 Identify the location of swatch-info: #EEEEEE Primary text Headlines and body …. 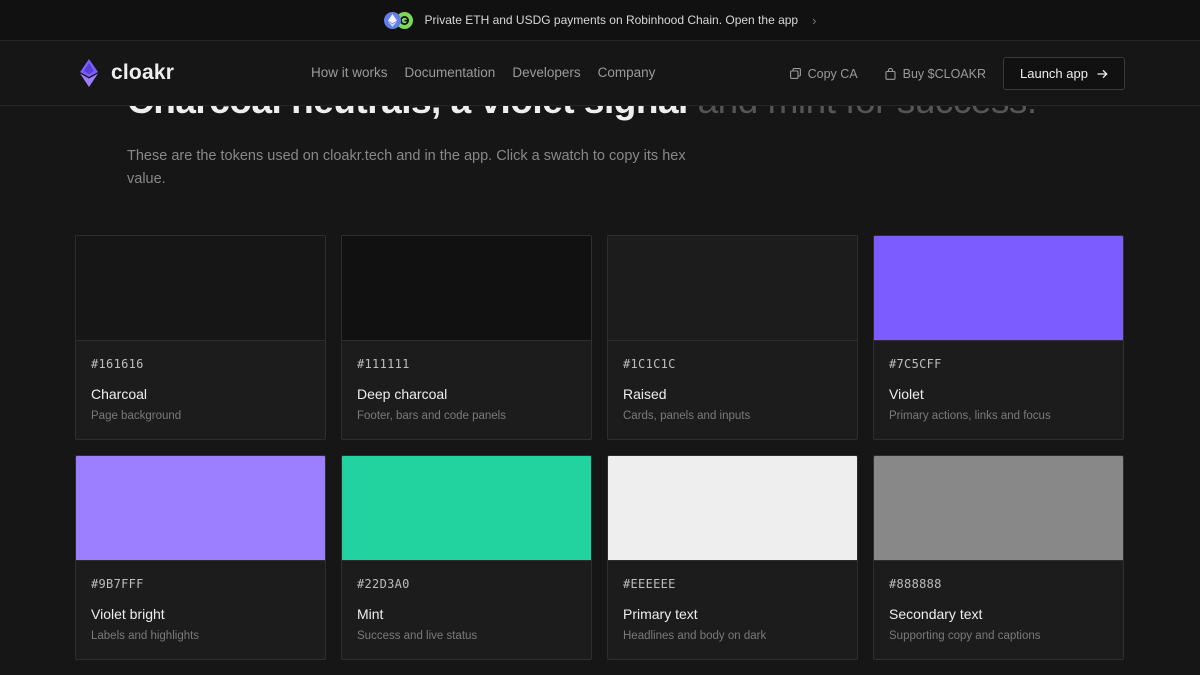
(732, 601).